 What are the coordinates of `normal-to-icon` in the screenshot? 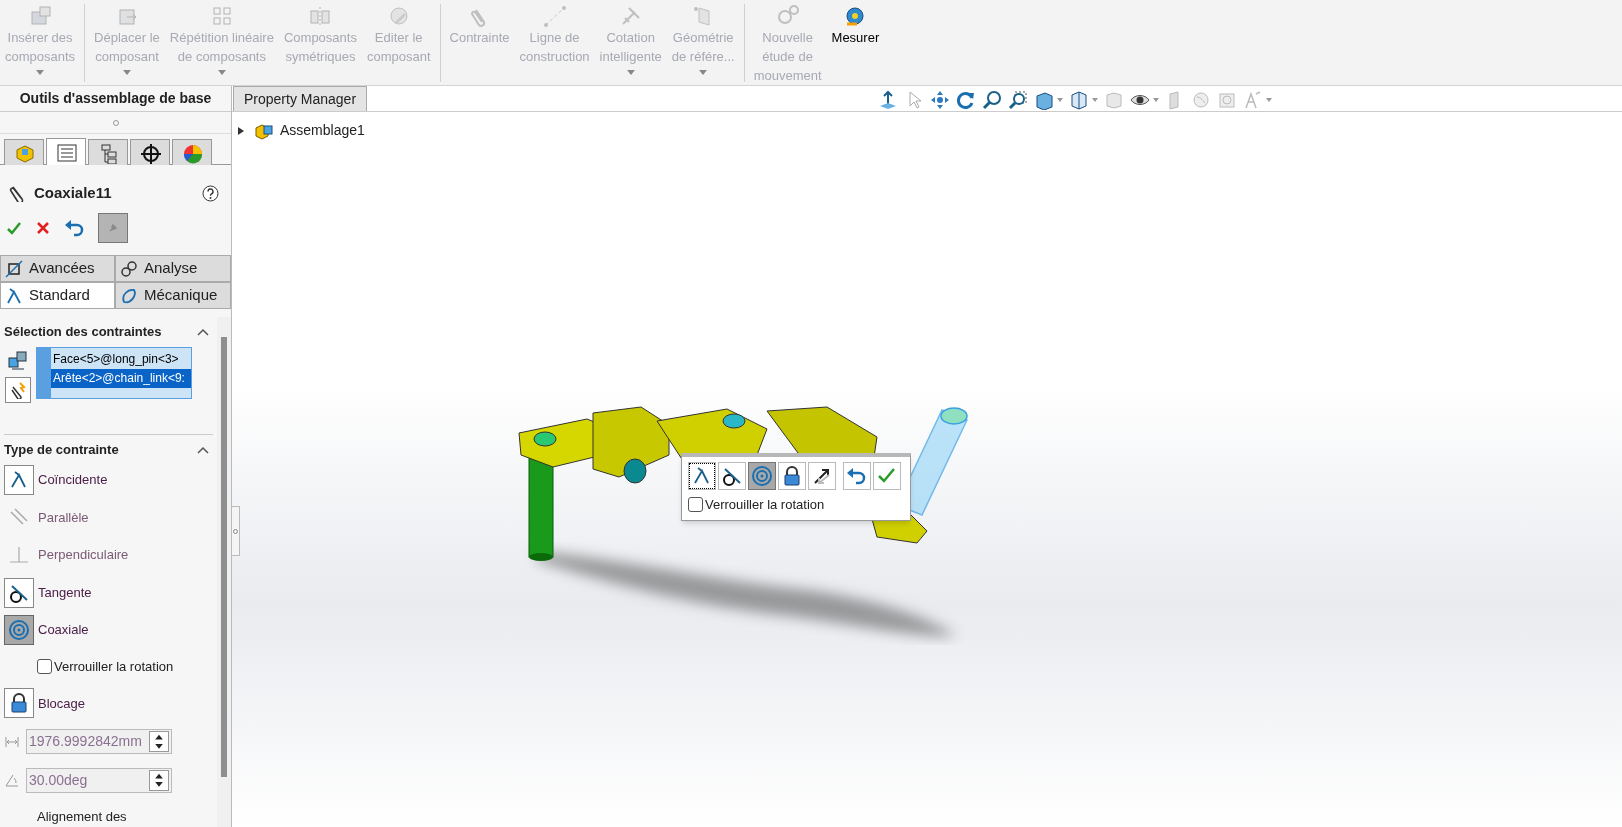 It's located at (888, 100).